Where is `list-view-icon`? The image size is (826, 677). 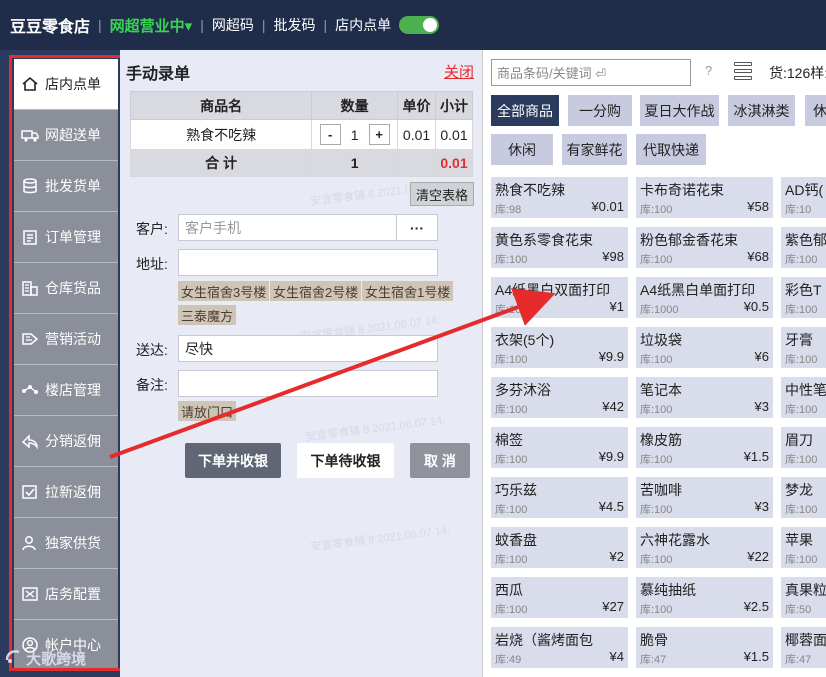 list-view-icon is located at coordinates (743, 72).